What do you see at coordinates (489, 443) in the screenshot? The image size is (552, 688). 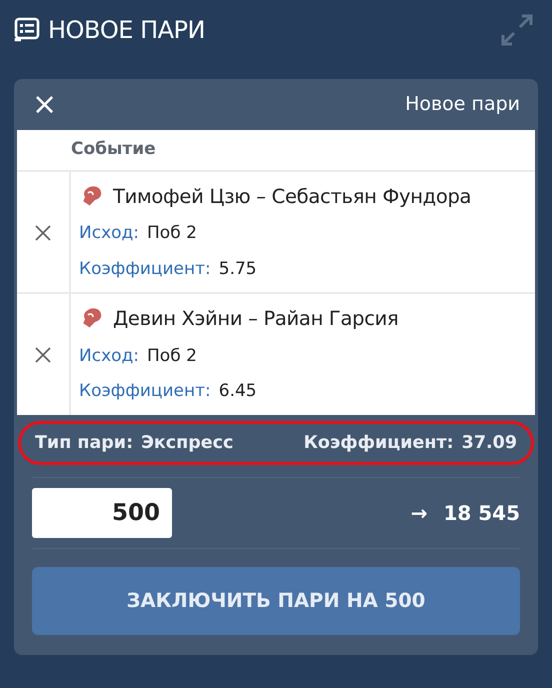 I see `total-odds-value: 37.09` at bounding box center [489, 443].